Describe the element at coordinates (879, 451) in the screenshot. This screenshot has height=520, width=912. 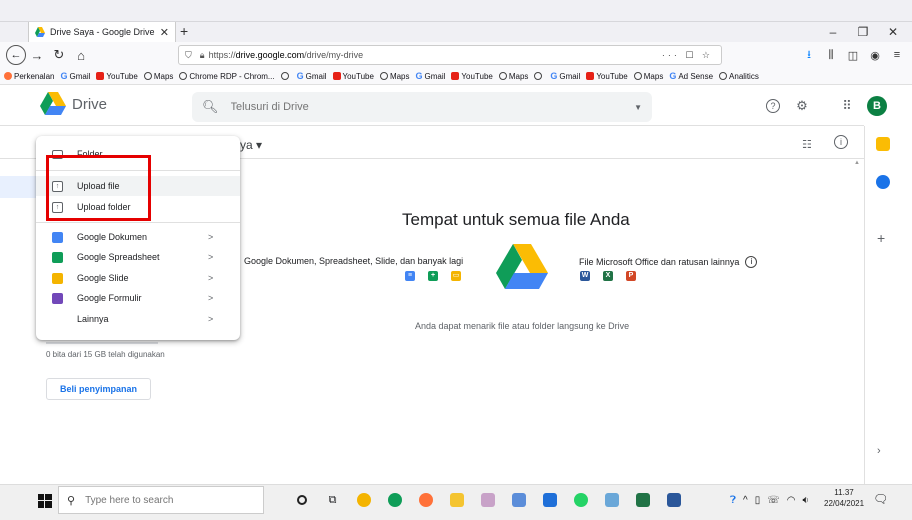
I see `expand-panel-chevron-icon: ›` at that location.